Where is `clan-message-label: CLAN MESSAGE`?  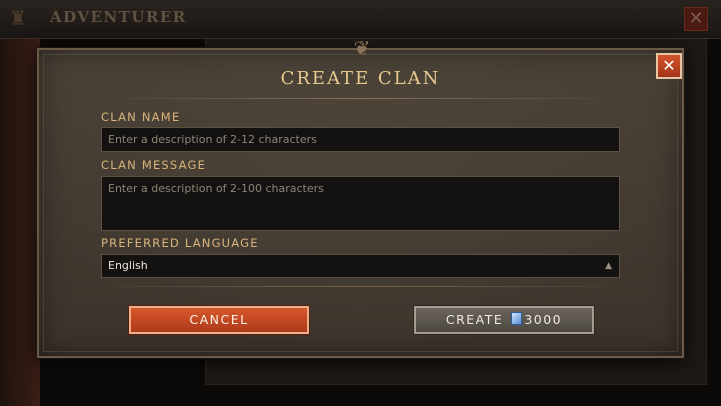 clan-message-label: CLAN MESSAGE is located at coordinates (154, 165).